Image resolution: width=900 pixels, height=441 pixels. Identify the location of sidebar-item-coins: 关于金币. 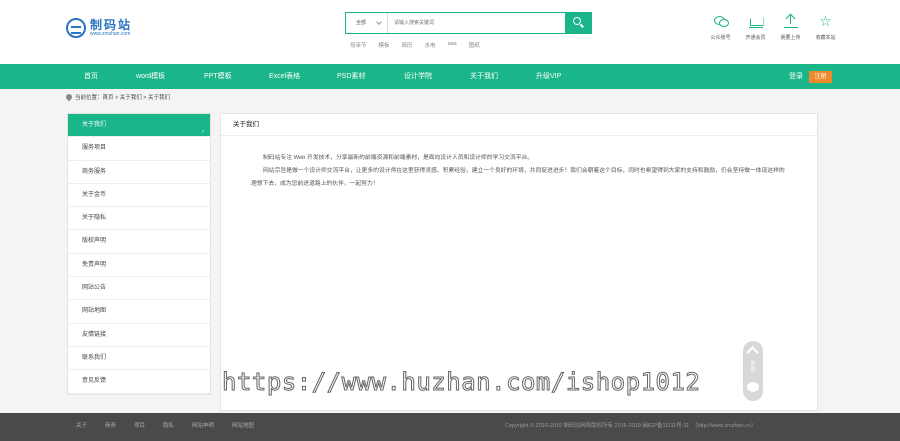
(139, 196).